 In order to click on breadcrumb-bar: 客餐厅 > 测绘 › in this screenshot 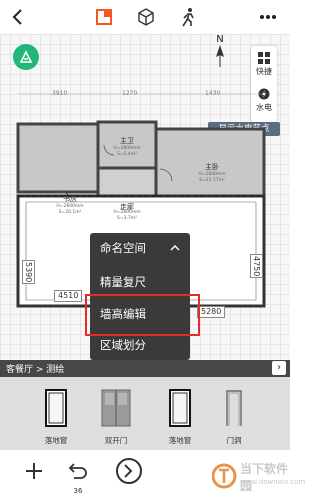, I will do `click(145, 368)`.